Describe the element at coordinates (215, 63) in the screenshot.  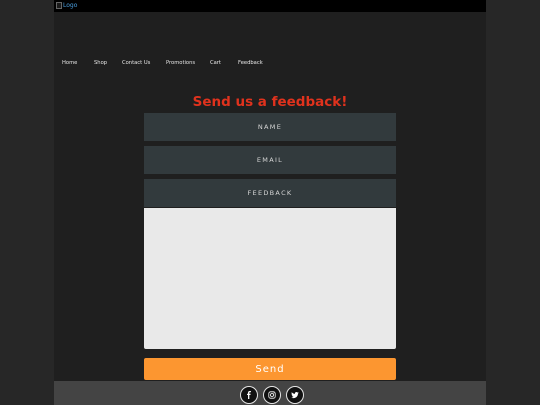
I see `nav-item-cart: Cart` at that location.